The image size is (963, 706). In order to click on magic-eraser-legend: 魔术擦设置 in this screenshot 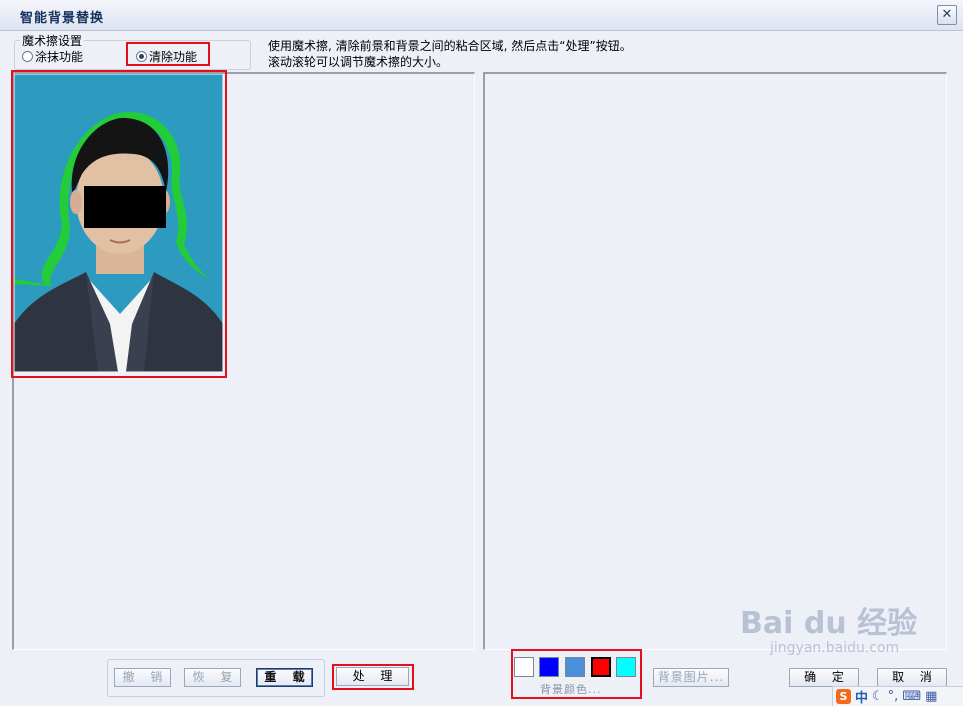, I will do `click(52, 40)`.